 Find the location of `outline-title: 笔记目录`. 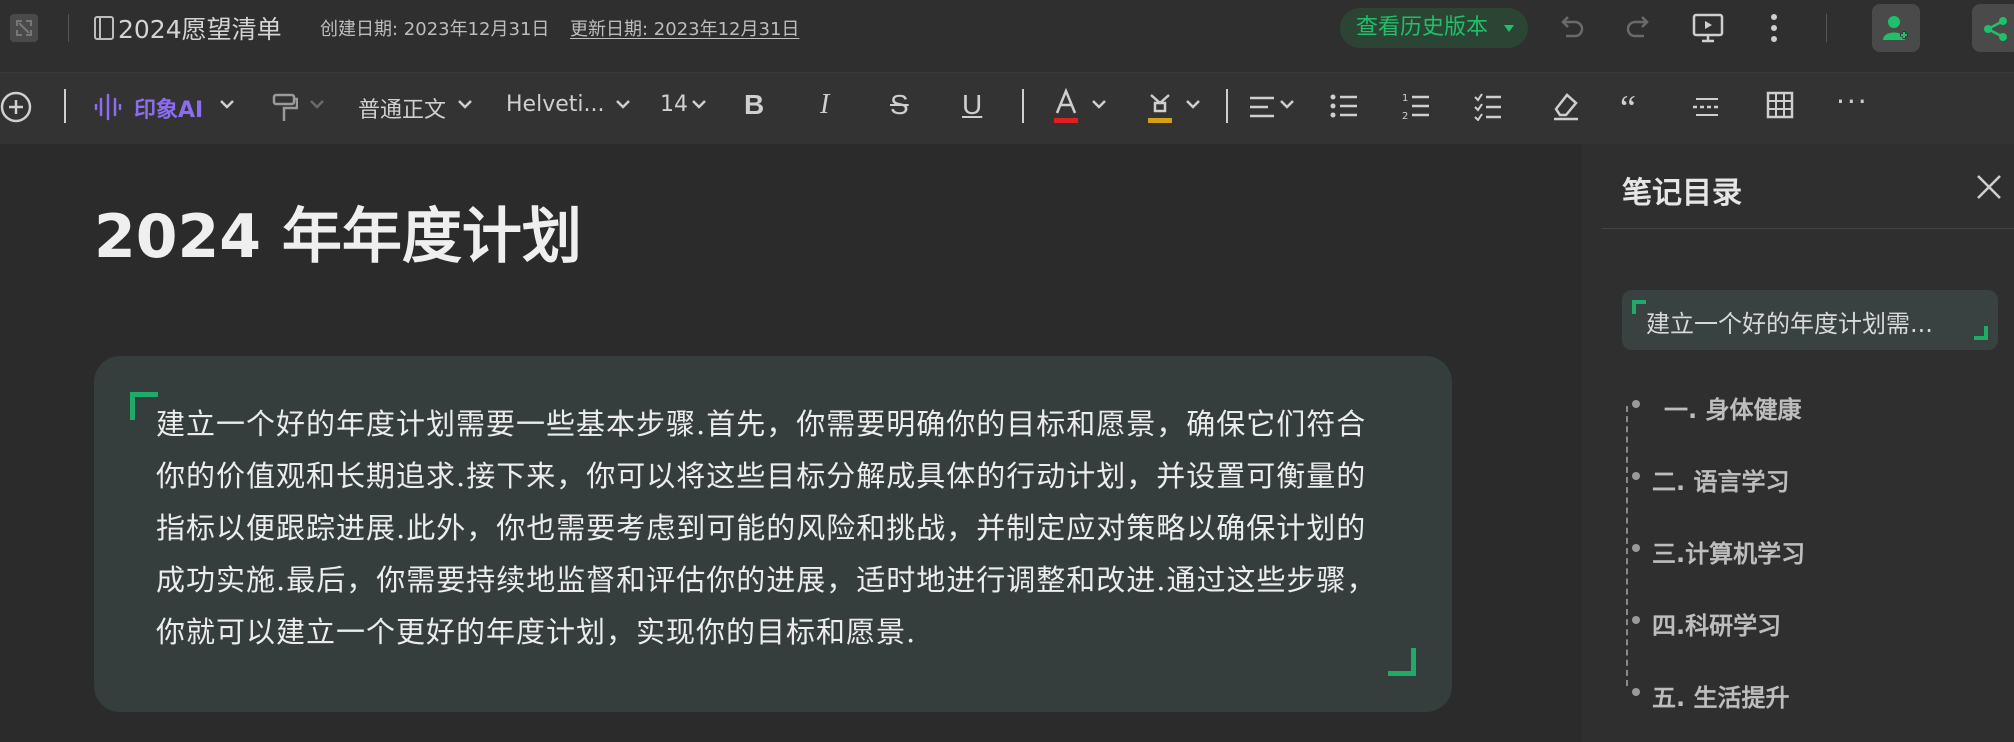

outline-title: 笔记目录 is located at coordinates (1682, 193).